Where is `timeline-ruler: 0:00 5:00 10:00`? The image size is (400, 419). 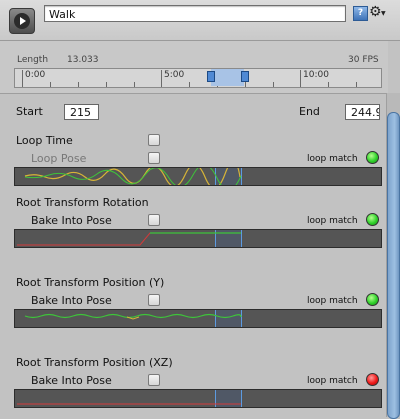
timeline-ruler: 0:00 5:00 10:00 is located at coordinates (198, 78).